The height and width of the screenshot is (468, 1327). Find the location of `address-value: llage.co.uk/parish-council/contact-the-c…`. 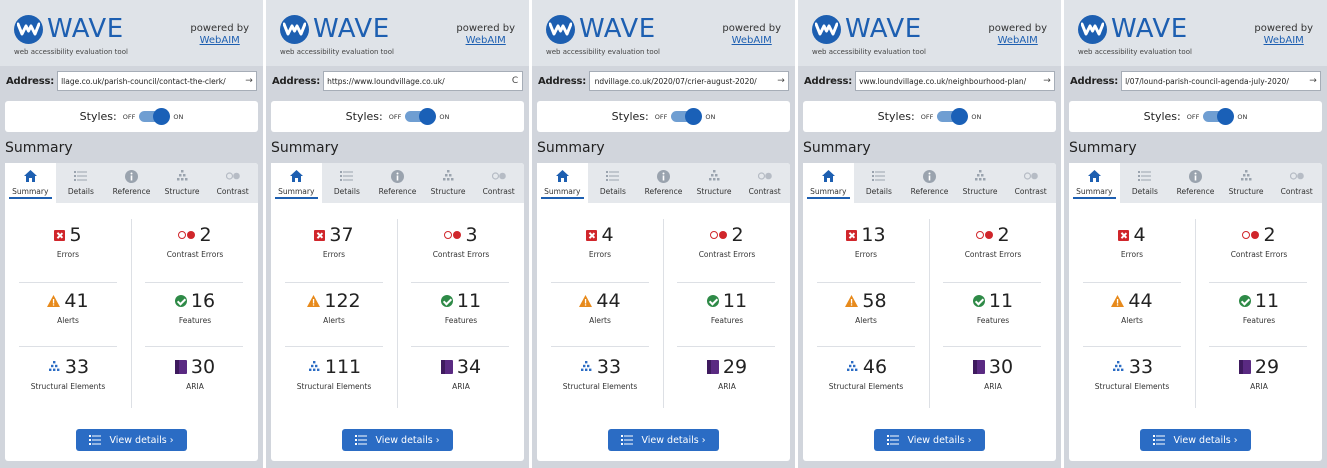

address-value: llage.co.uk/parish-council/contact-the-c… is located at coordinates (151, 81).